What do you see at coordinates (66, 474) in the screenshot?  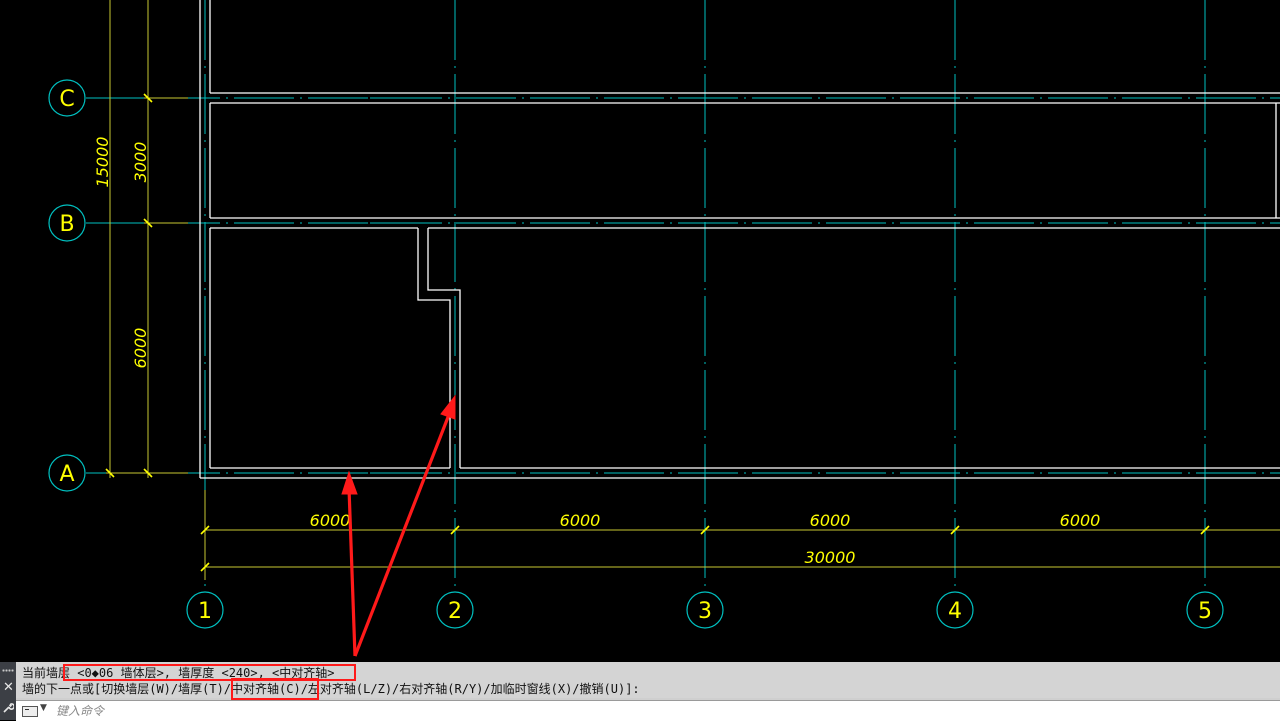 I see `row-bubble-label-A: A` at bounding box center [66, 474].